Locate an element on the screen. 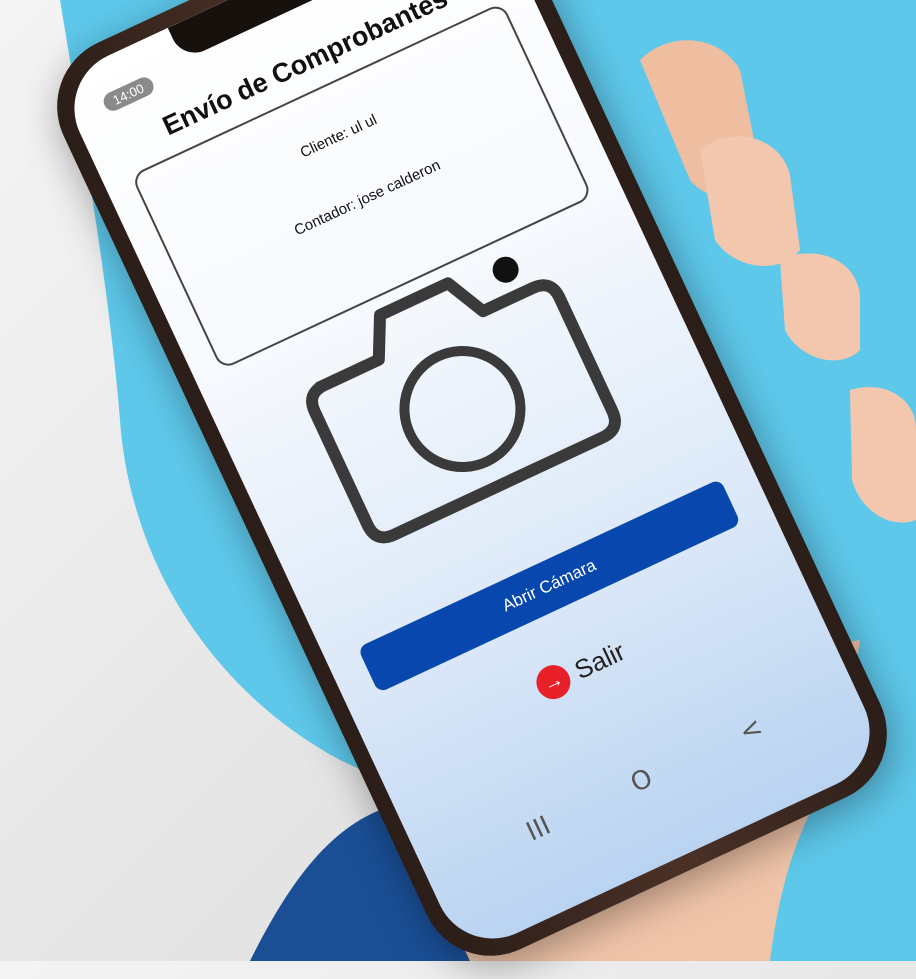  exit-button: → Salir is located at coordinates (580, 670).